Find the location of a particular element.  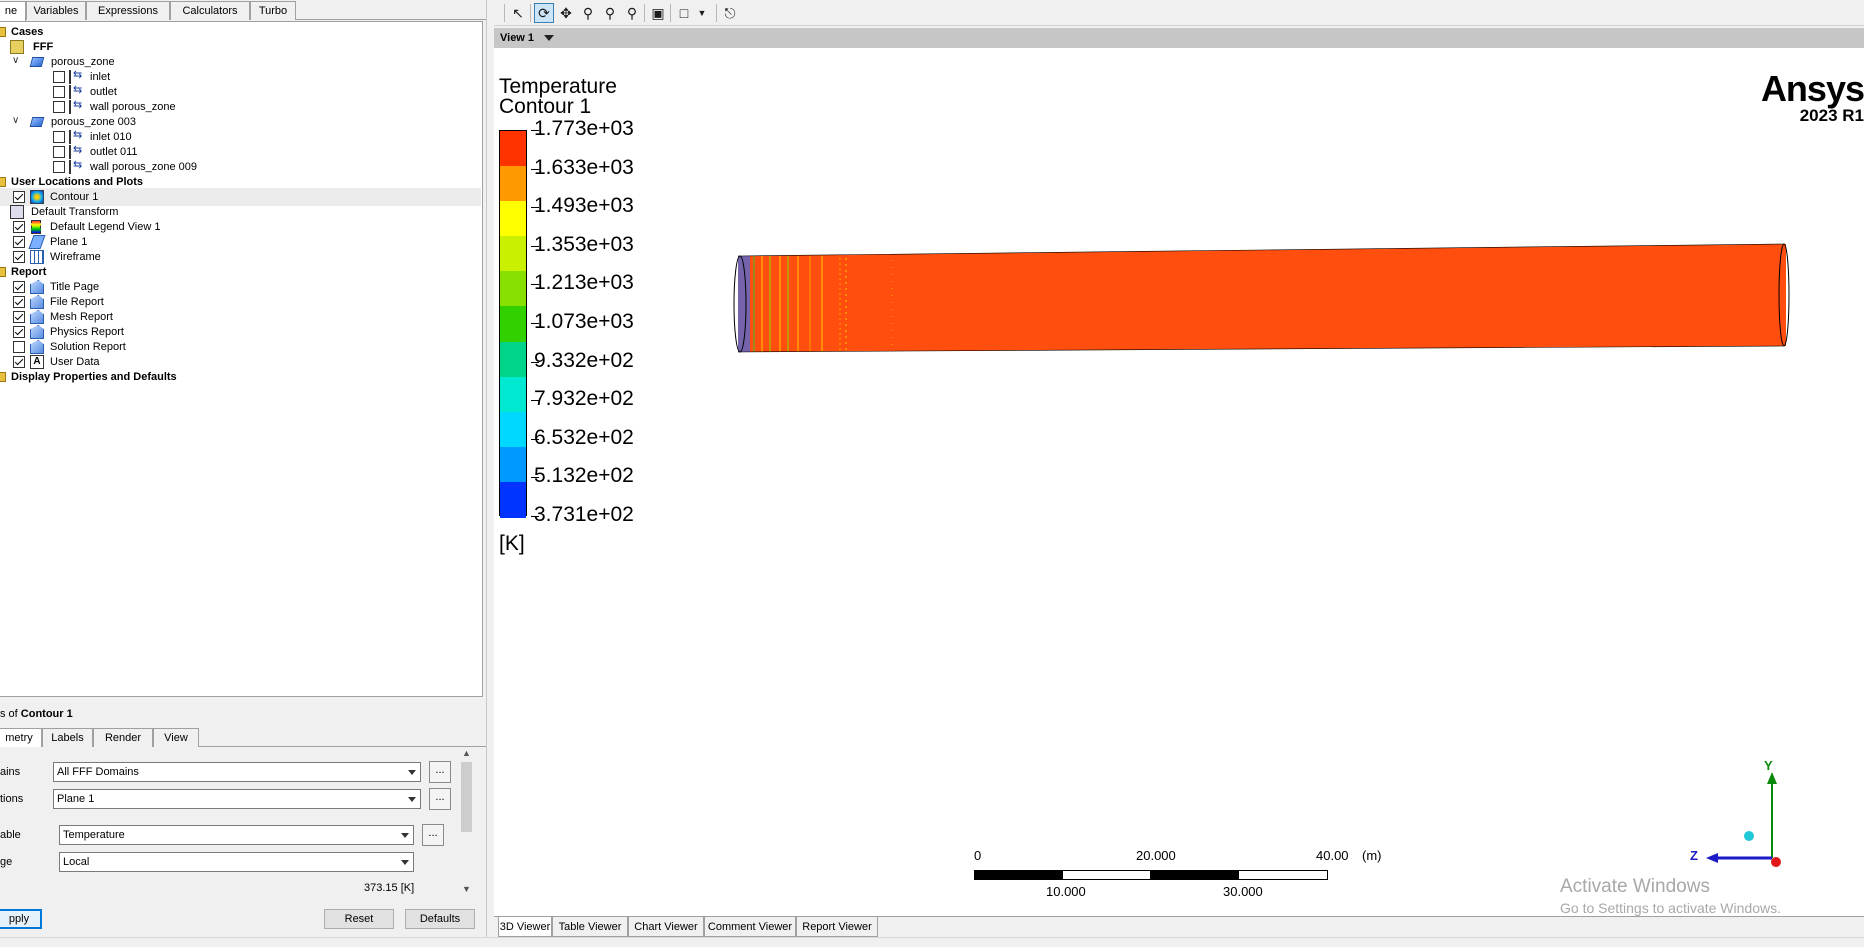

tree-item-user-locations-label: User Locations and Plots is located at coordinates (77, 182).